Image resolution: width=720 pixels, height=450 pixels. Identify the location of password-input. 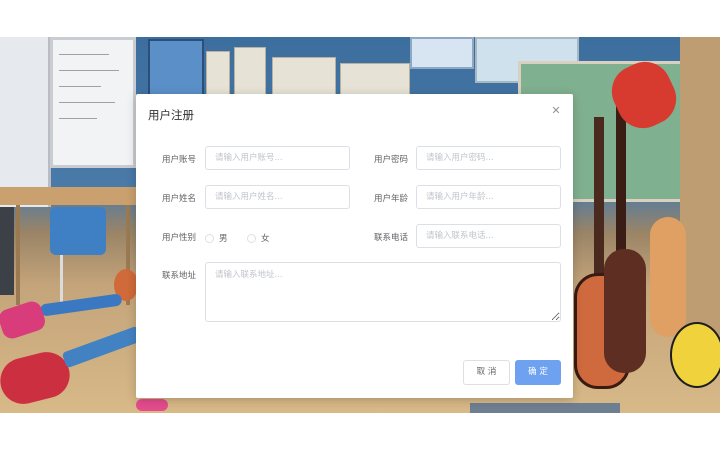
(488, 158).